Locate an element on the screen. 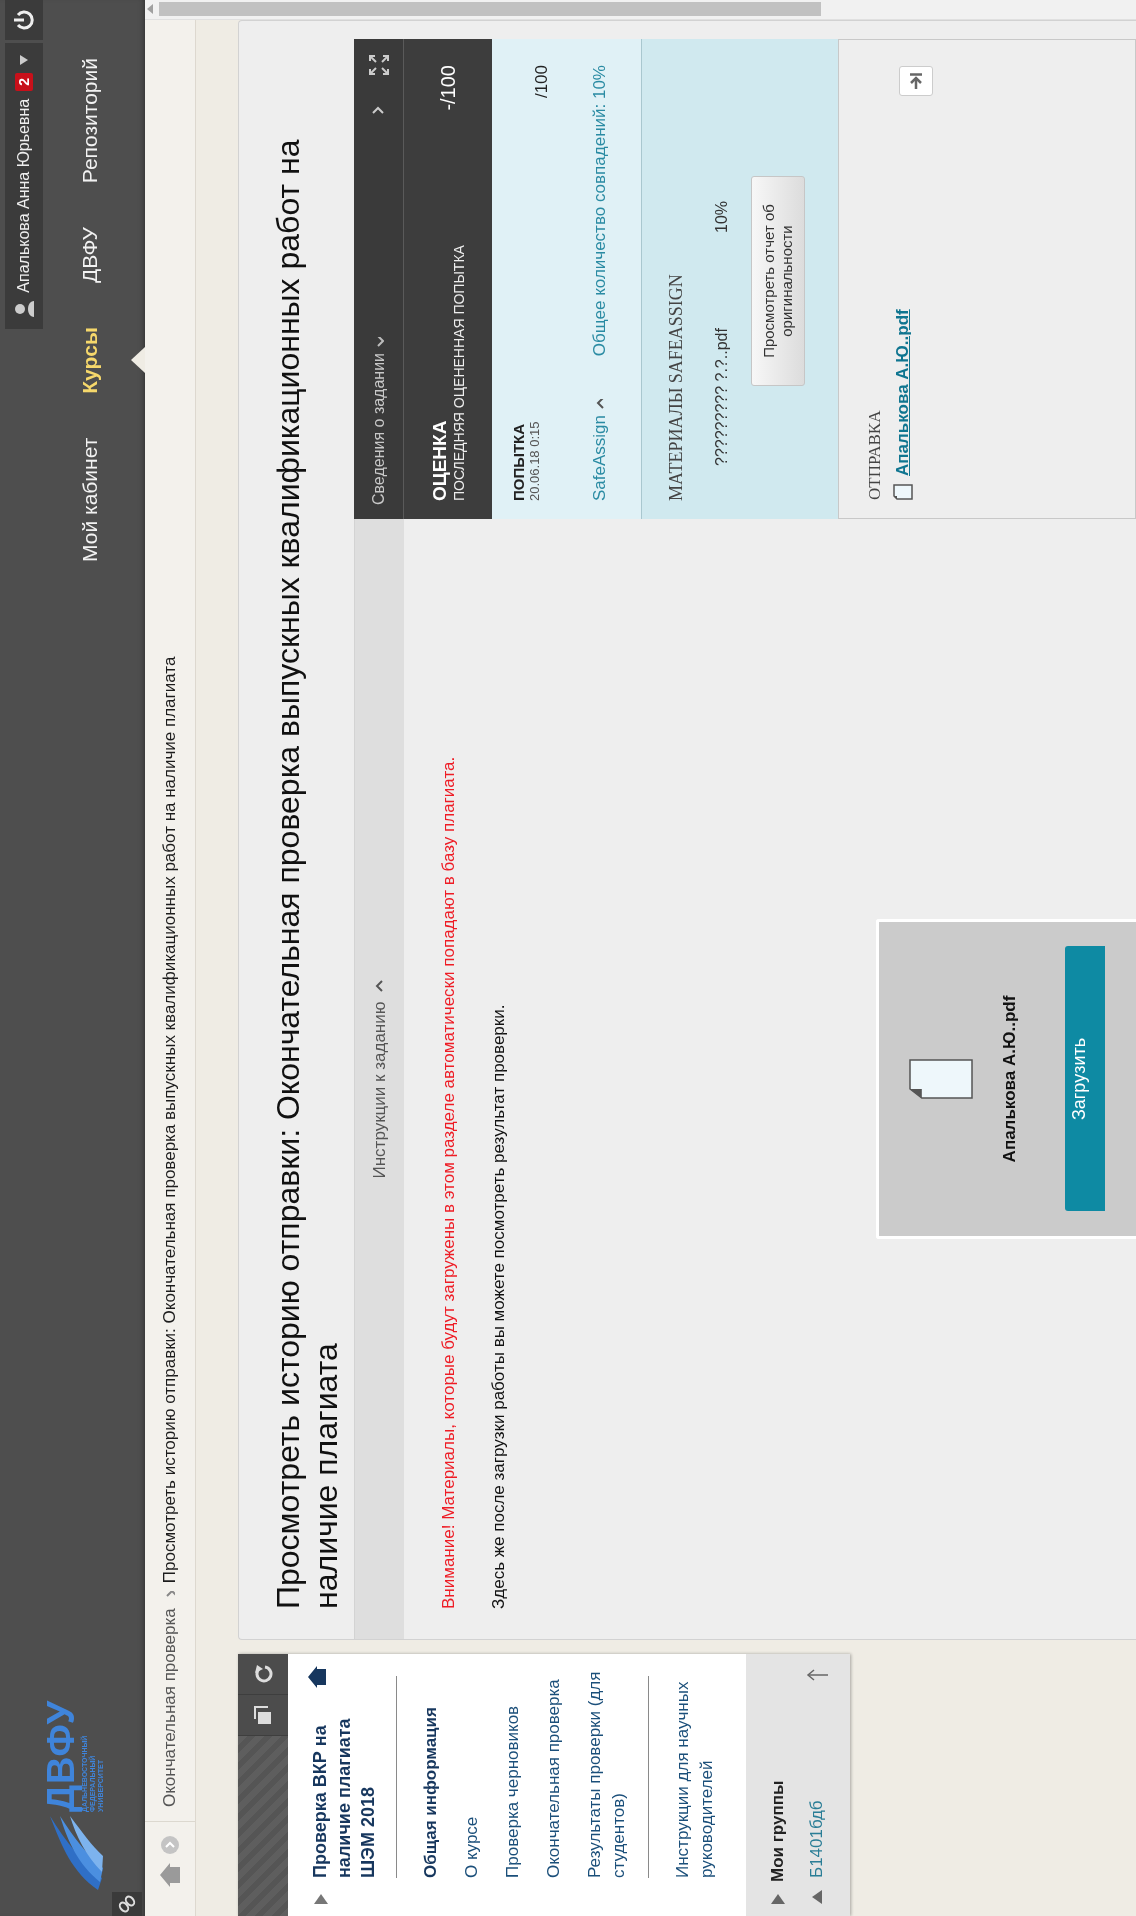 The image size is (1136, 1916). course-title: Проверка ВКР на наличие плагиата ШЭМ 2018 is located at coordinates (344, 1785).